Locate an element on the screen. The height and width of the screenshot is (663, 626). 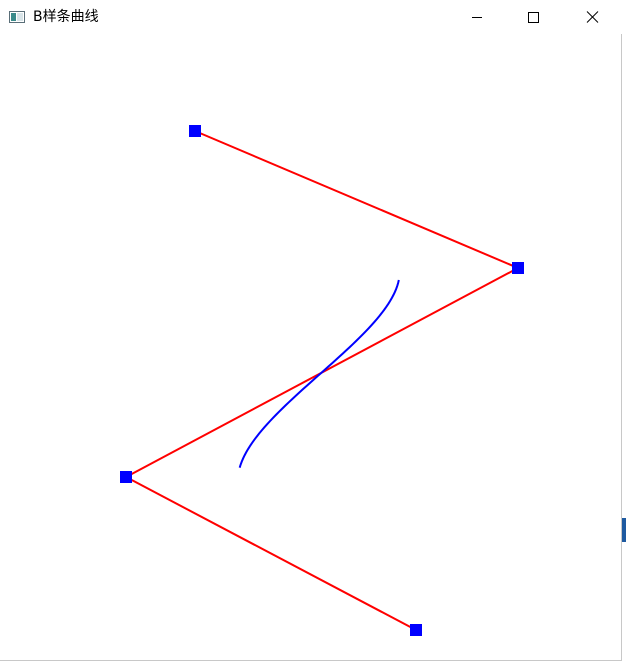
maximize-button is located at coordinates (533, 17).